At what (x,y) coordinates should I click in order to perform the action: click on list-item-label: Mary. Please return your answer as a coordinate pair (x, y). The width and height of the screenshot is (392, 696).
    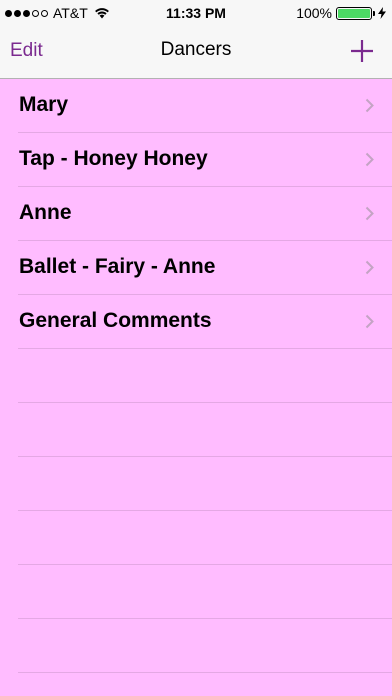
    Looking at the image, I should click on (44, 104).